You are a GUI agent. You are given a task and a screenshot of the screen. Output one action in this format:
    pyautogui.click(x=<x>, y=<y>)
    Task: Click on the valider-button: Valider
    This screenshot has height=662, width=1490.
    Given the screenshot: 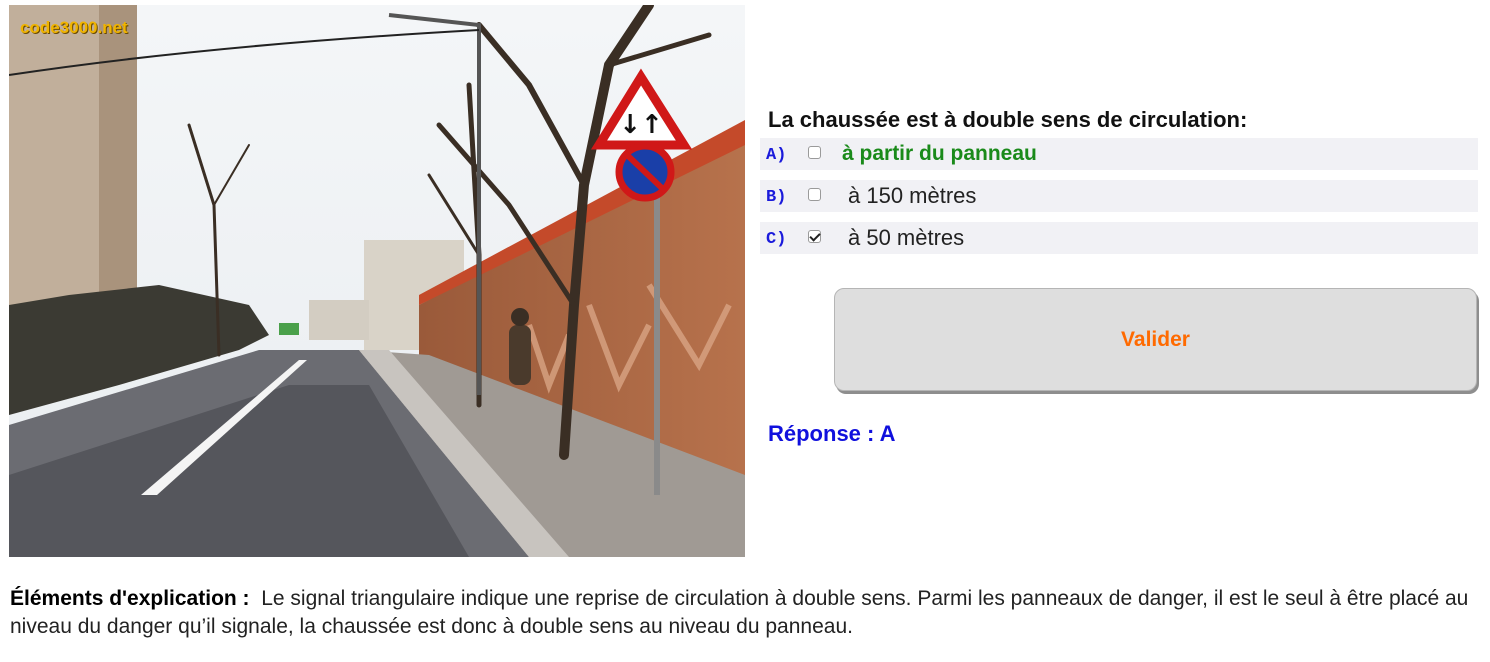 What is the action you would take?
    pyautogui.click(x=1155, y=339)
    